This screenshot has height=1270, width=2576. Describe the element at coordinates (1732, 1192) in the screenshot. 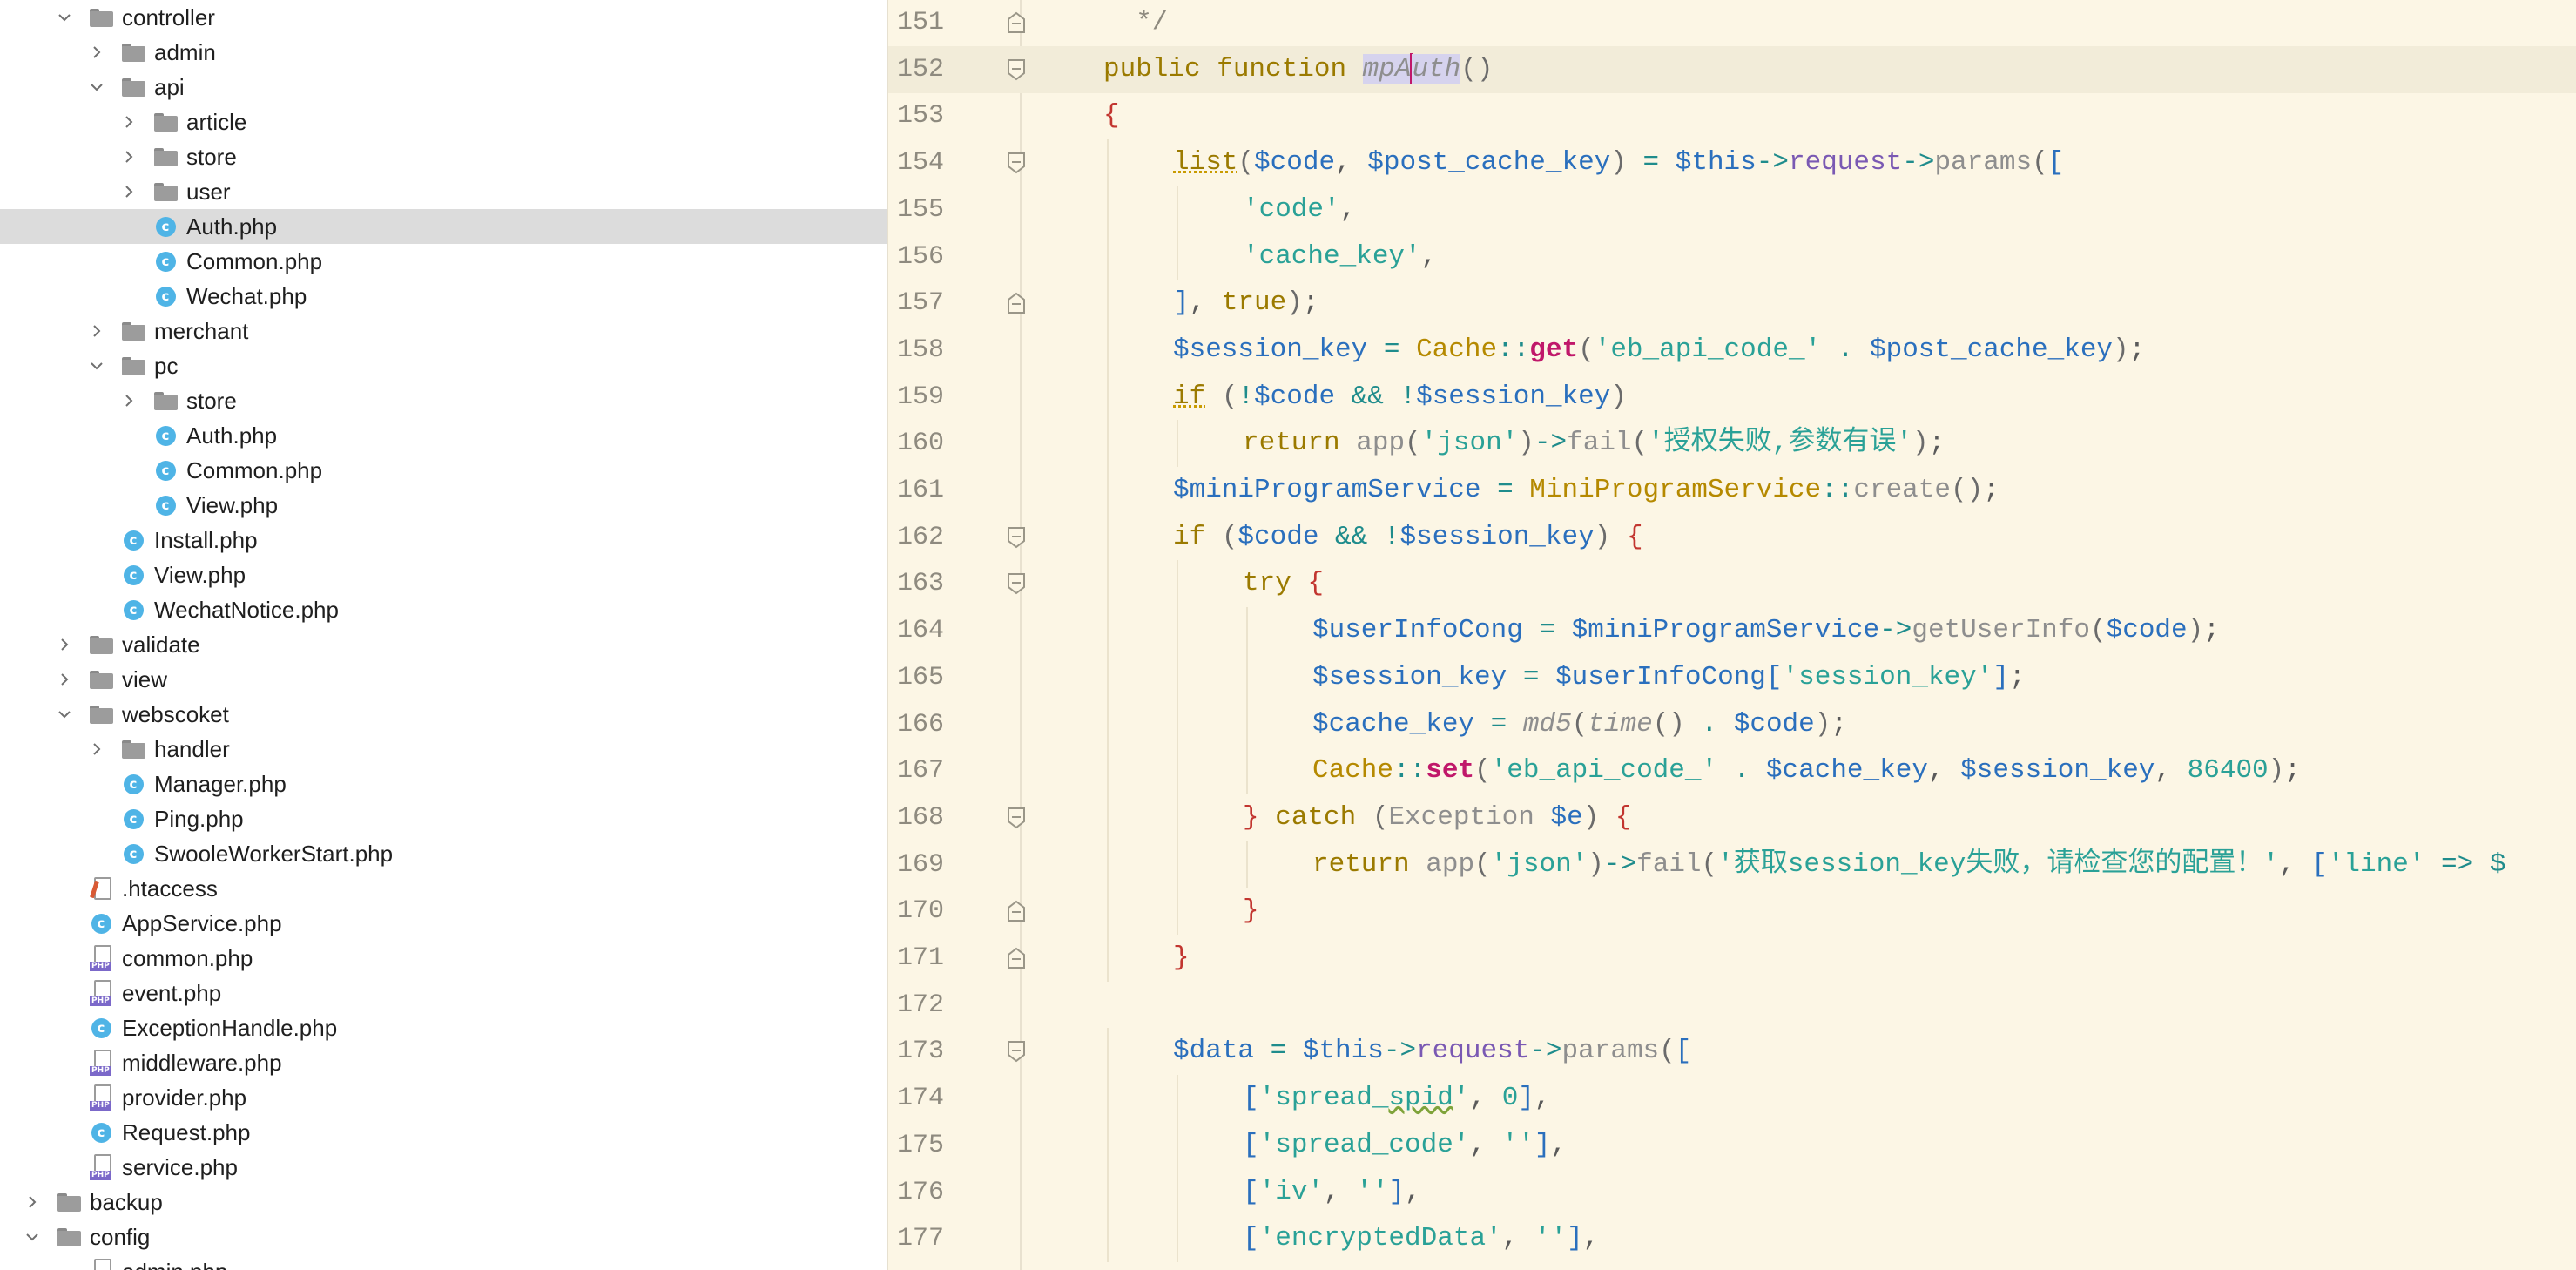

I see `code-line: 176 ['iv', ''],` at that location.